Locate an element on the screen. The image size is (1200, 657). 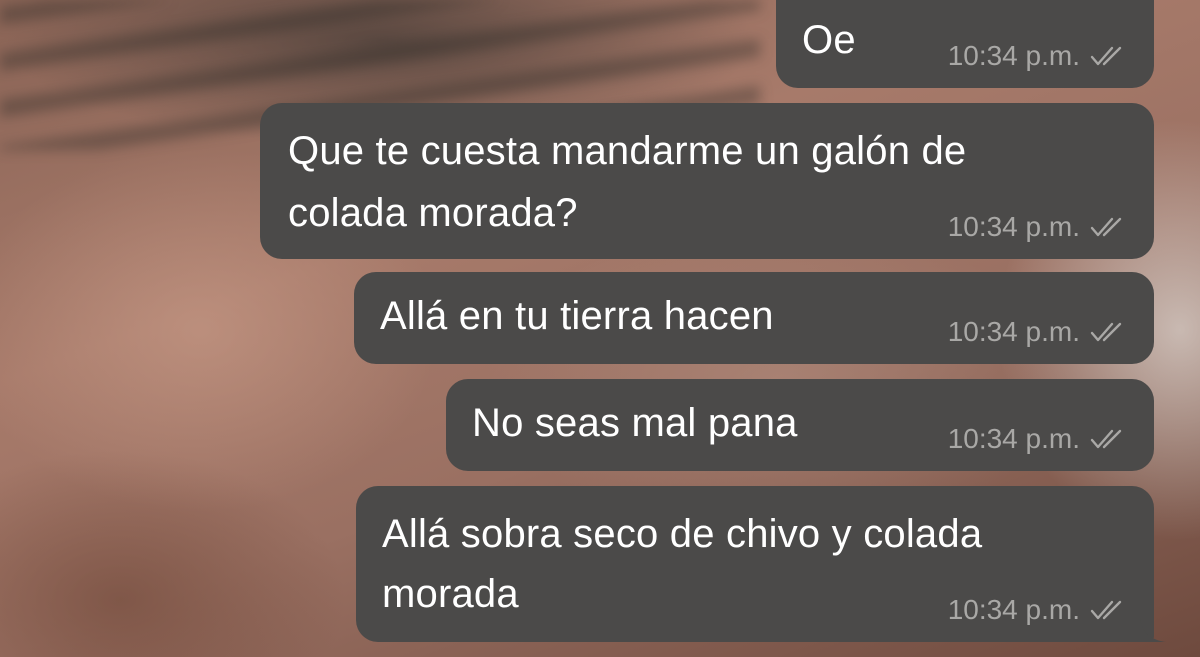
message-text-line-1: Allá sobra seco de chivo y colada is located at coordinates (682, 534).